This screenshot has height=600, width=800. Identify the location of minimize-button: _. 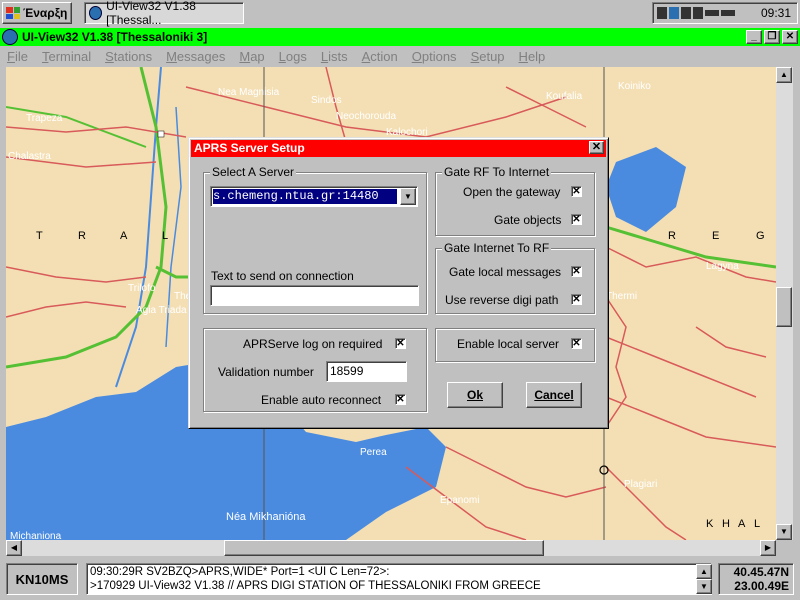
(754, 37).